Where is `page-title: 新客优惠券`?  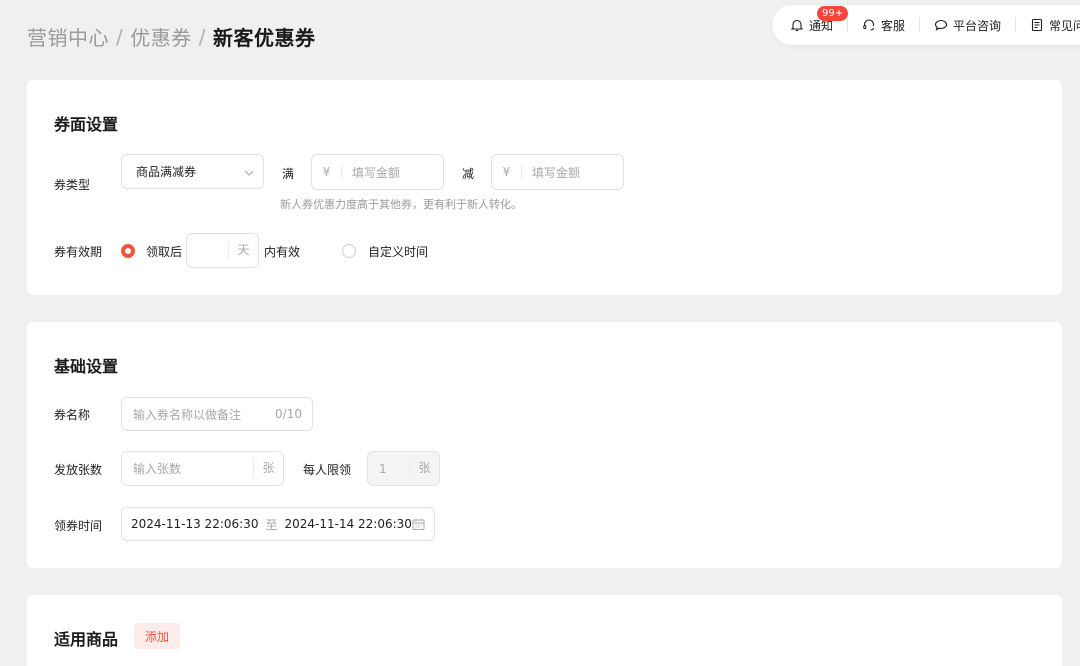 page-title: 新客优惠券 is located at coordinates (264, 38).